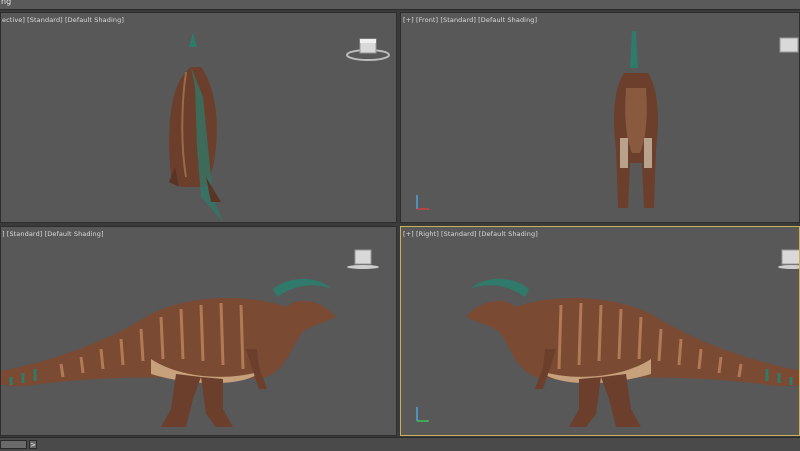  What do you see at coordinates (63, 20) in the screenshot?
I see `viewport-label-perspective: ective] [Standard] [Default Shading]` at bounding box center [63, 20].